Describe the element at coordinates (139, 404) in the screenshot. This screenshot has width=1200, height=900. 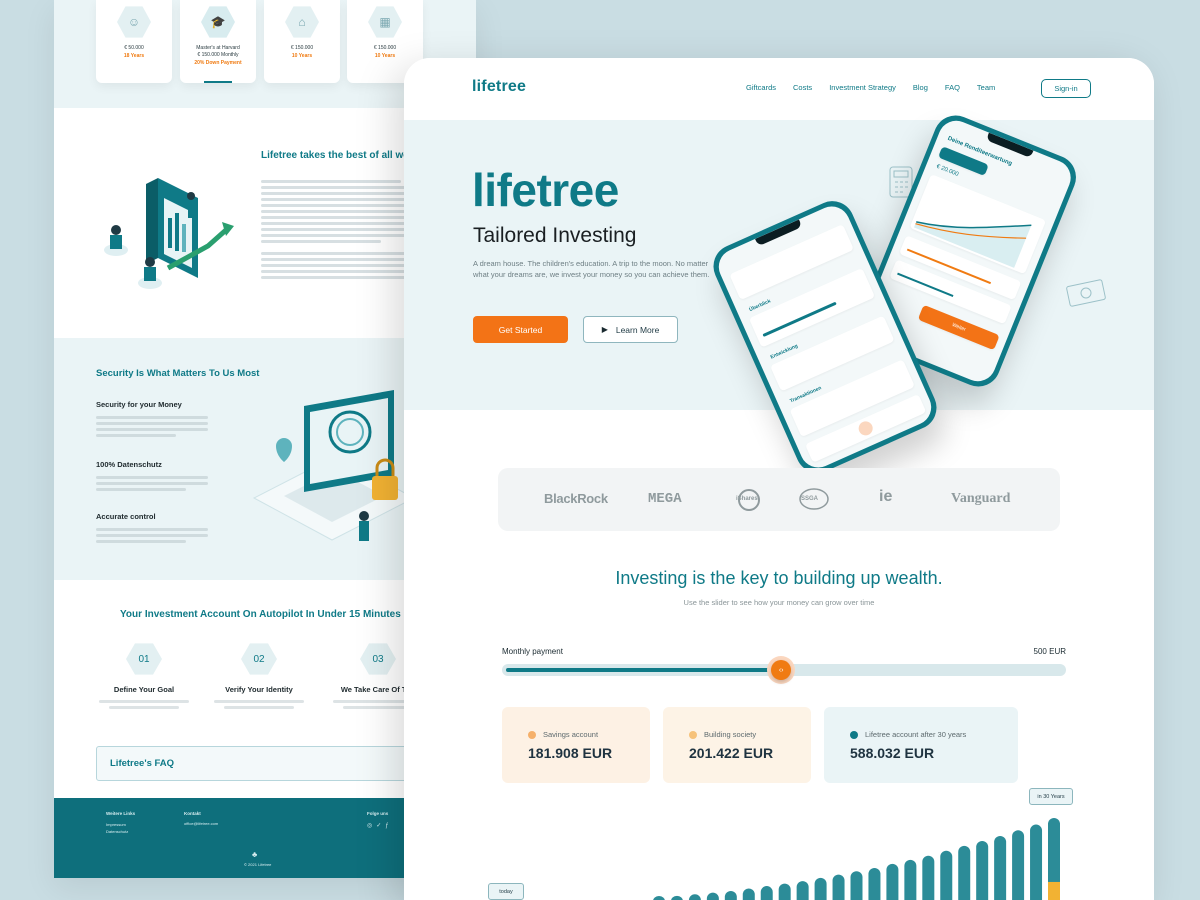
I see `security-item-title: Security for your Money` at that location.